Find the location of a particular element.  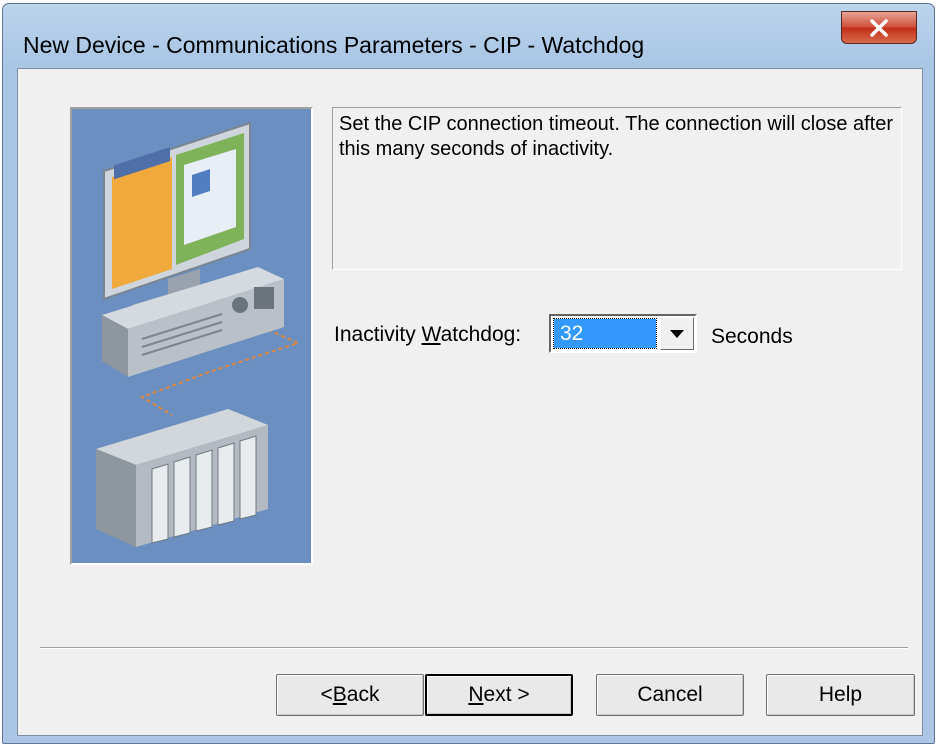

back-button: < Back is located at coordinates (350, 695).